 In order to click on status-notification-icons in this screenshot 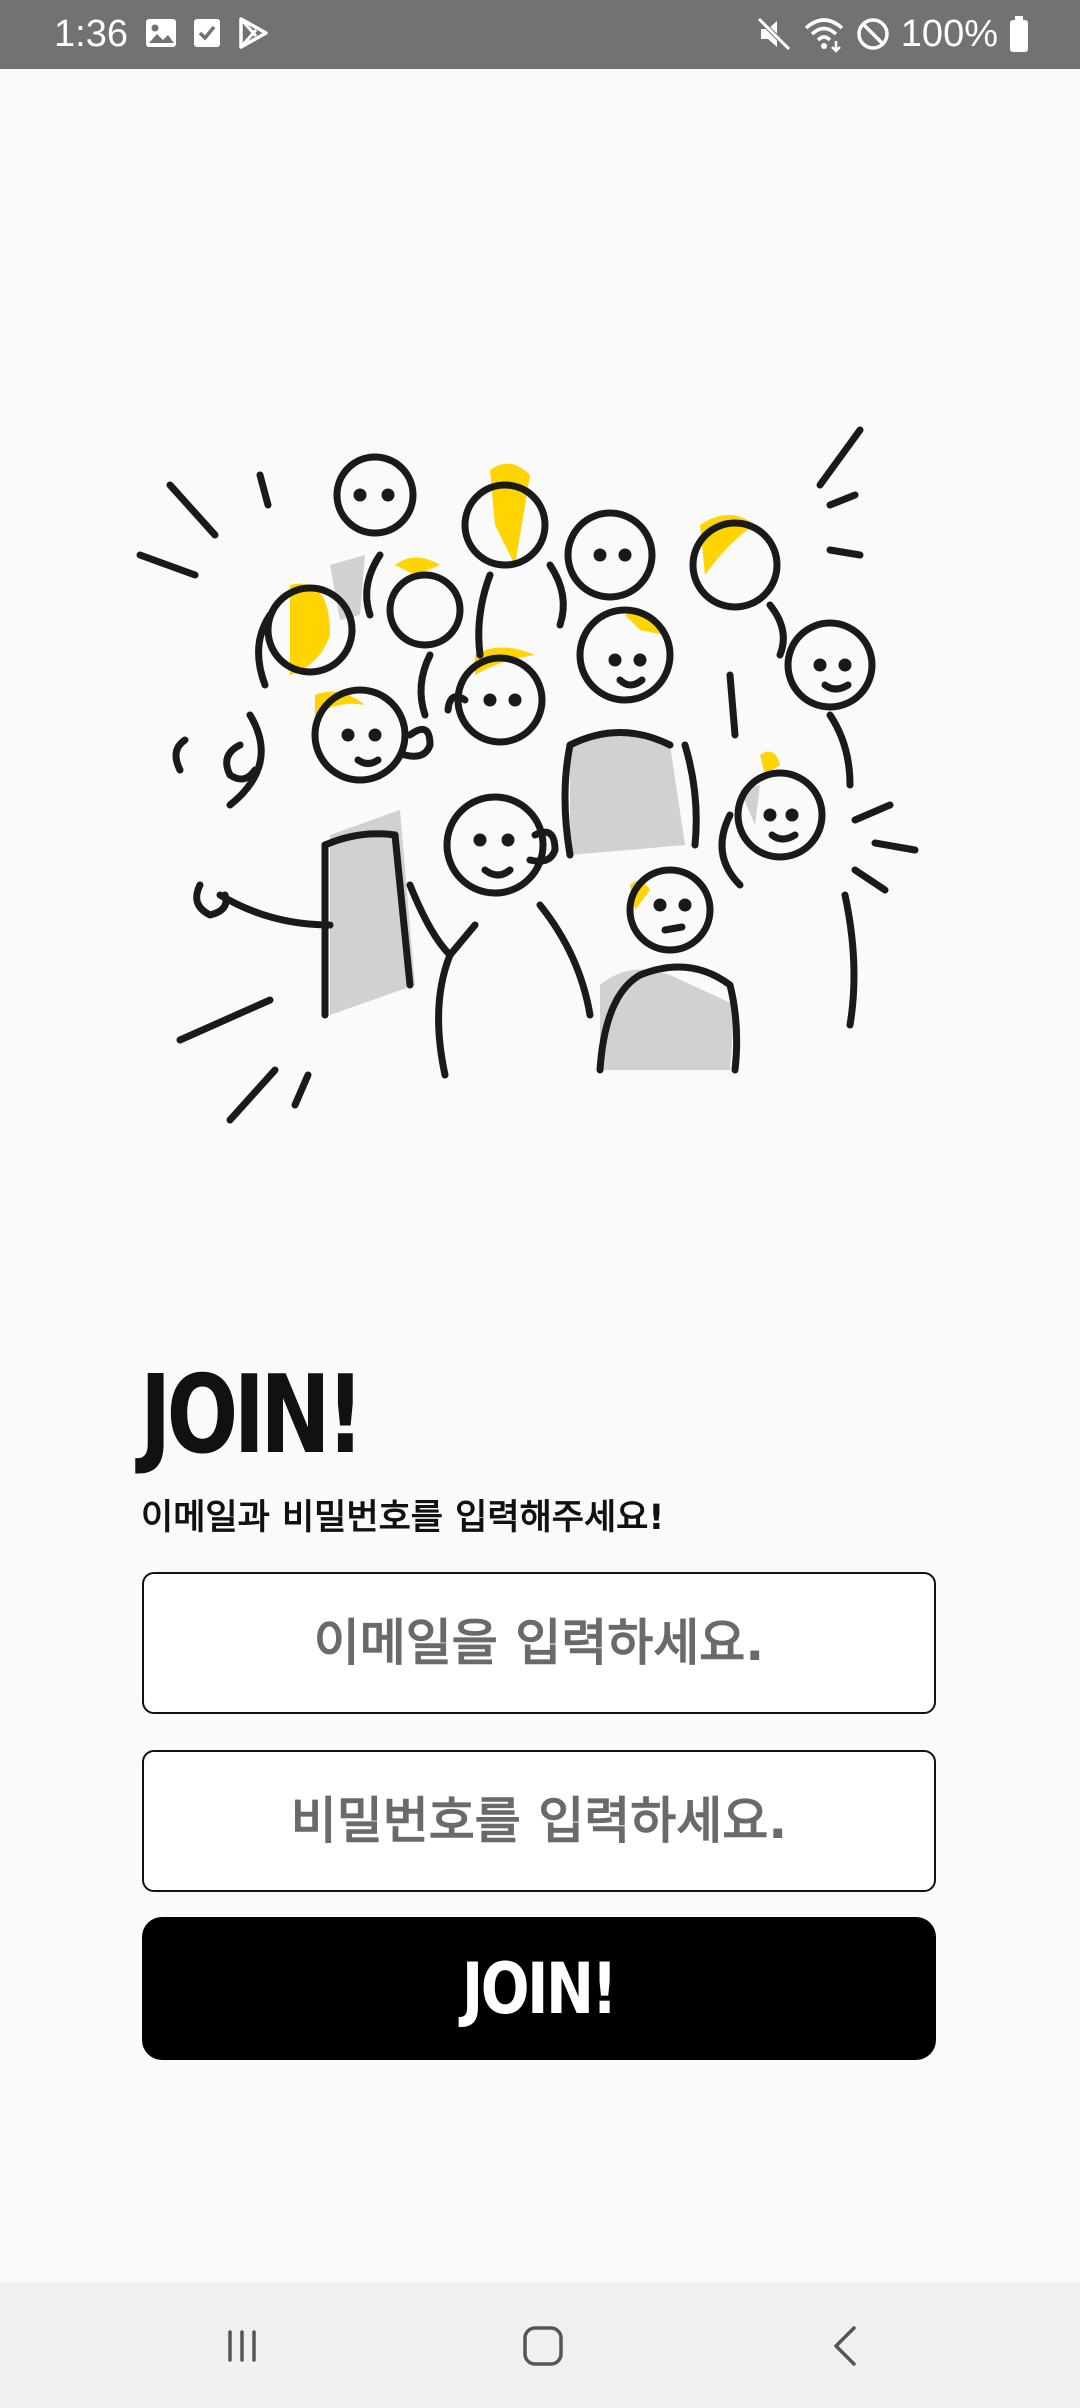, I will do `click(207, 33)`.